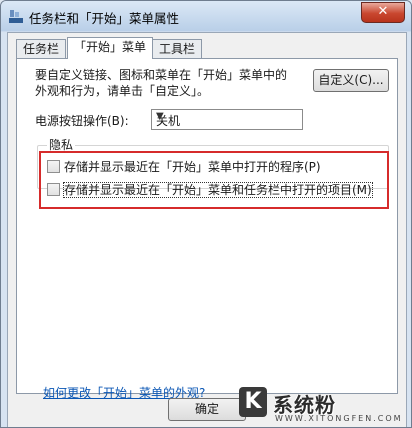  What do you see at coordinates (177, 48) in the screenshot?
I see `tab-toolbars: 工具栏` at bounding box center [177, 48].